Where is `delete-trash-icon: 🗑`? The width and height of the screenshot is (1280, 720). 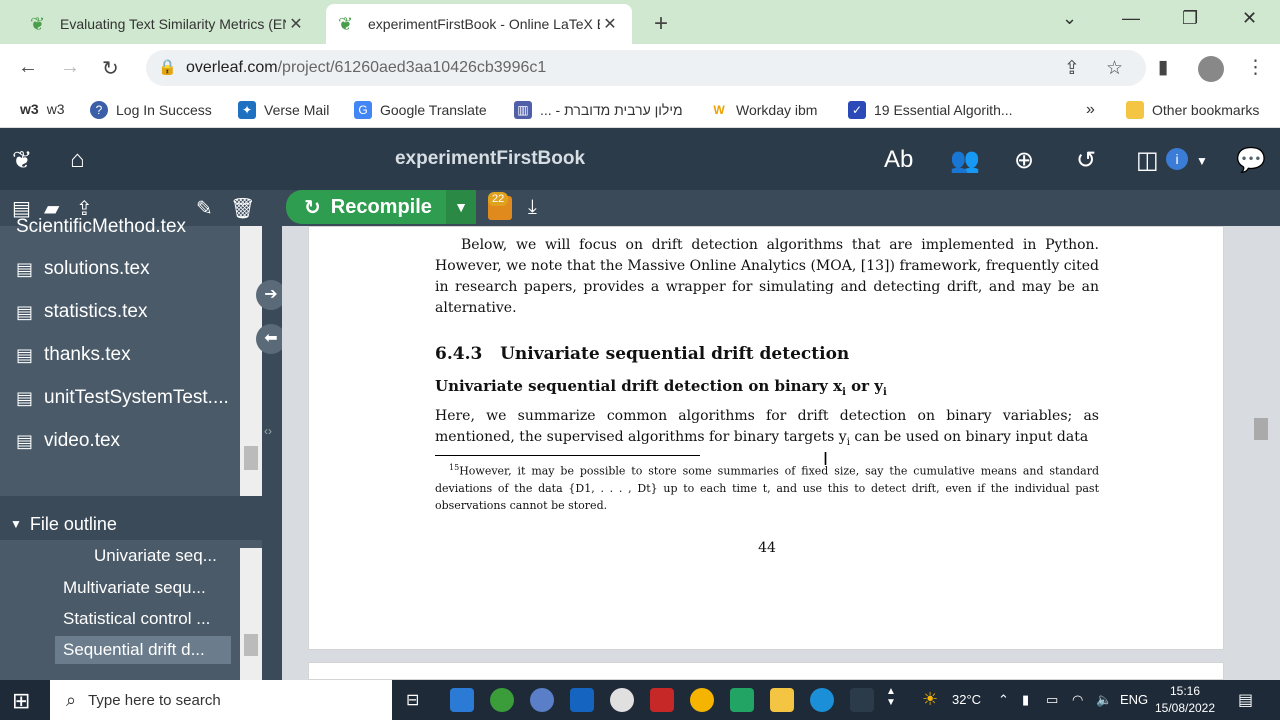
delete-trash-icon: 🗑 is located at coordinates (242, 208).